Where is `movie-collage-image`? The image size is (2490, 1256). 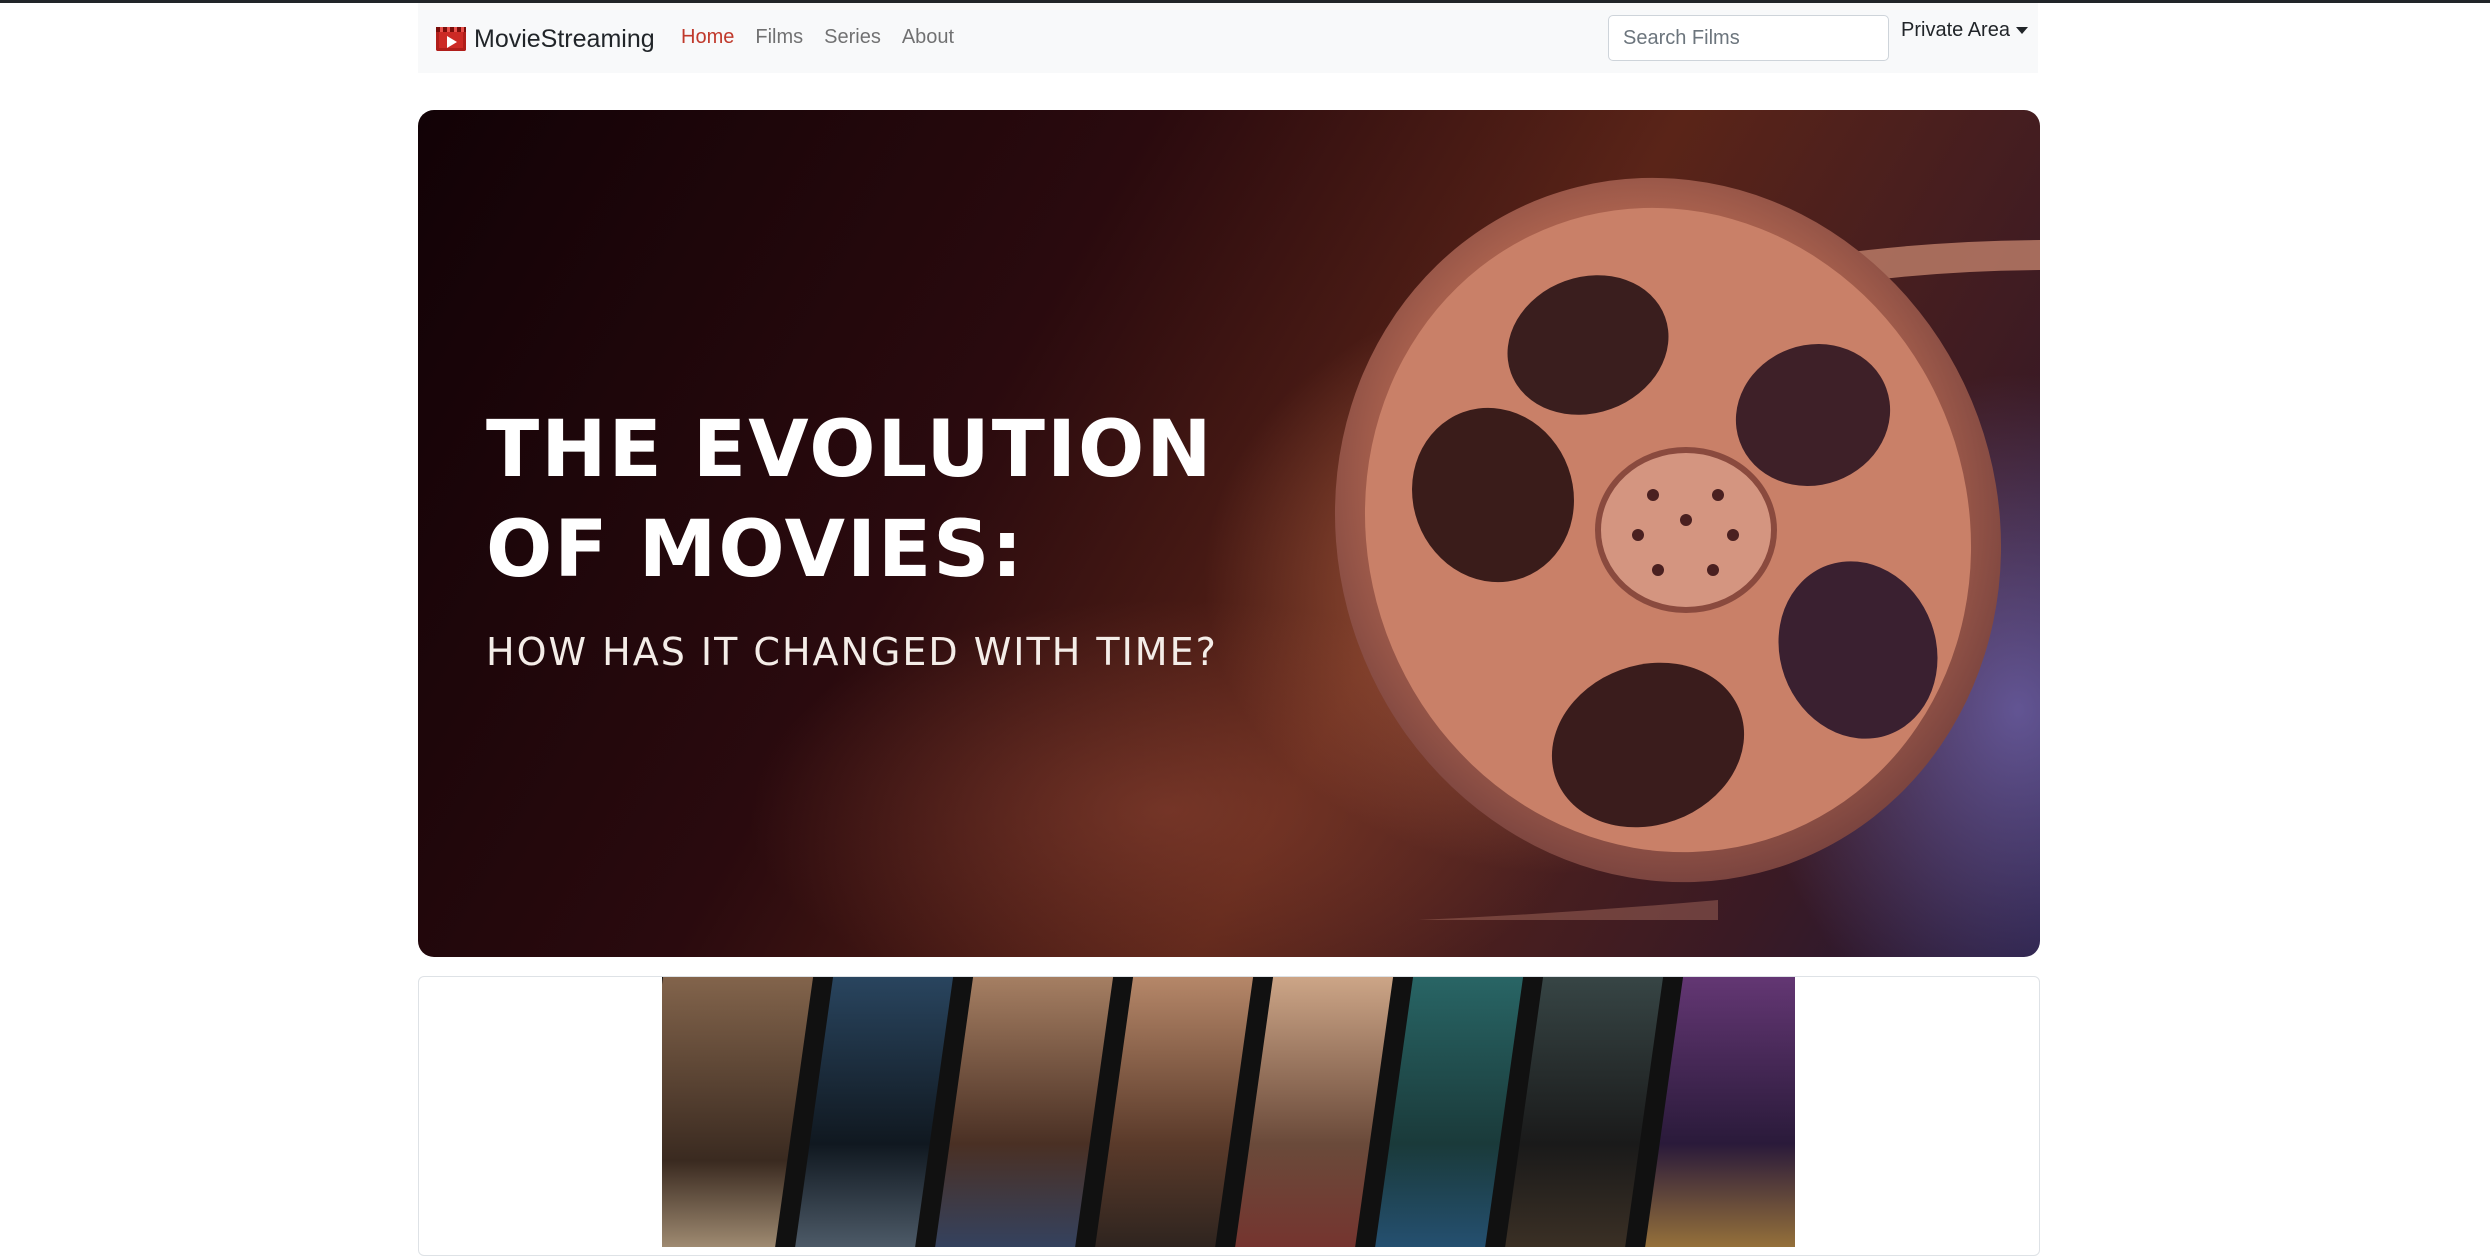
movie-collage-image is located at coordinates (1228, 1112).